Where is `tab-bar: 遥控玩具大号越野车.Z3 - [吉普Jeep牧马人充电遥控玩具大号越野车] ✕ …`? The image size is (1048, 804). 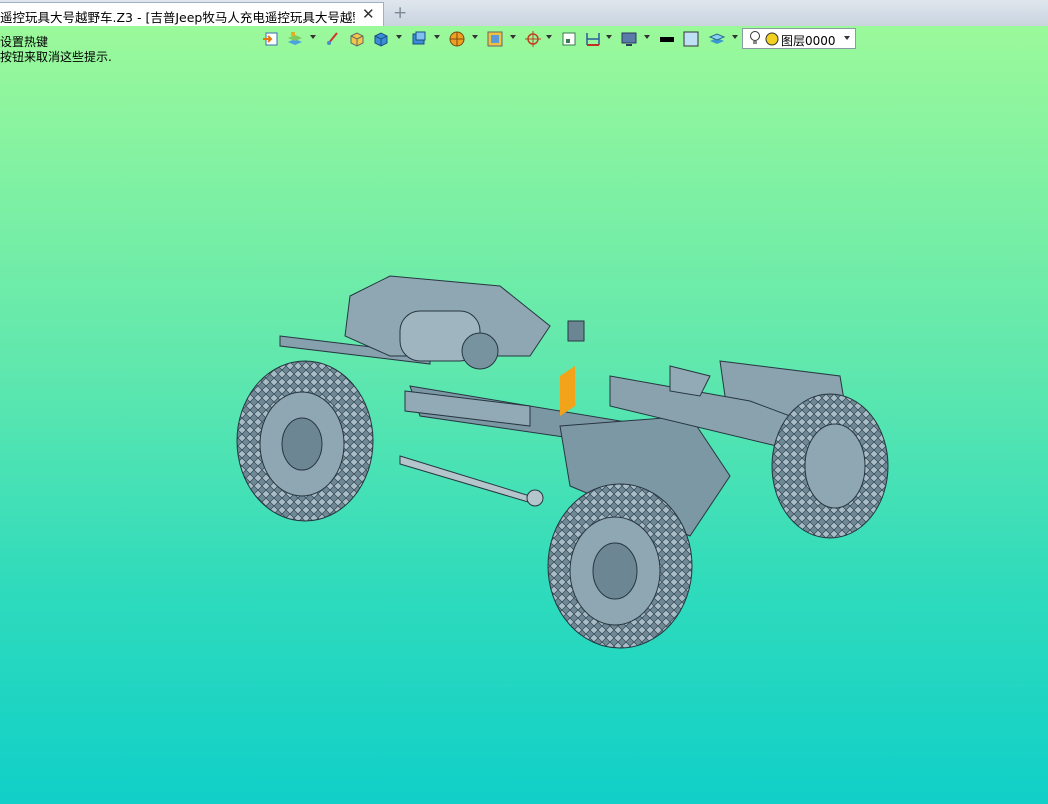
tab-bar: 遥控玩具大号越野车.Z3 - [吉普Jeep牧马人充电遥控玩具大号越野车] ✕ … is located at coordinates (524, 13).